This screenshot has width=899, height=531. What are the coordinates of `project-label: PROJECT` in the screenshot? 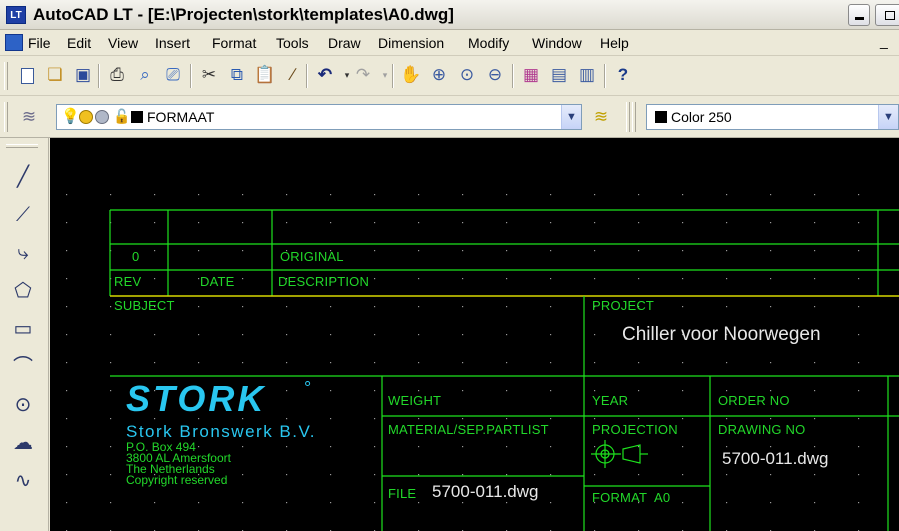 It's located at (623, 305).